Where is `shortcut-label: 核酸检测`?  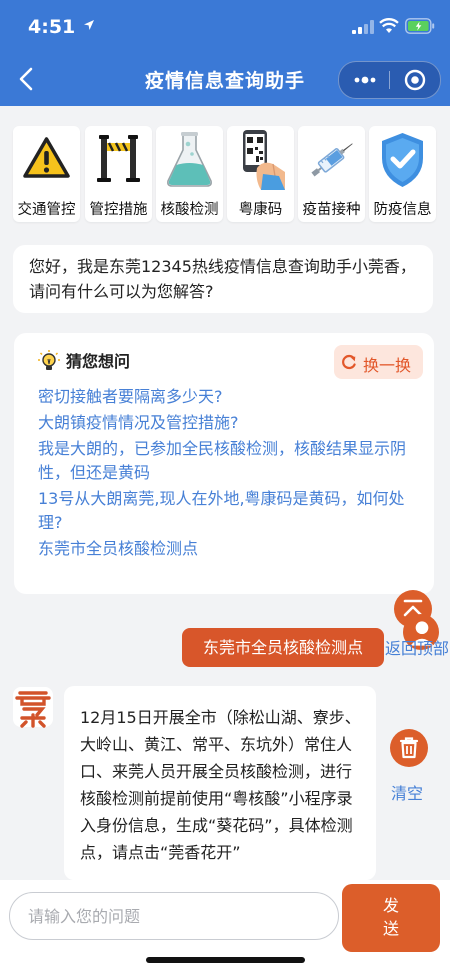 shortcut-label: 核酸检测 is located at coordinates (189, 210).